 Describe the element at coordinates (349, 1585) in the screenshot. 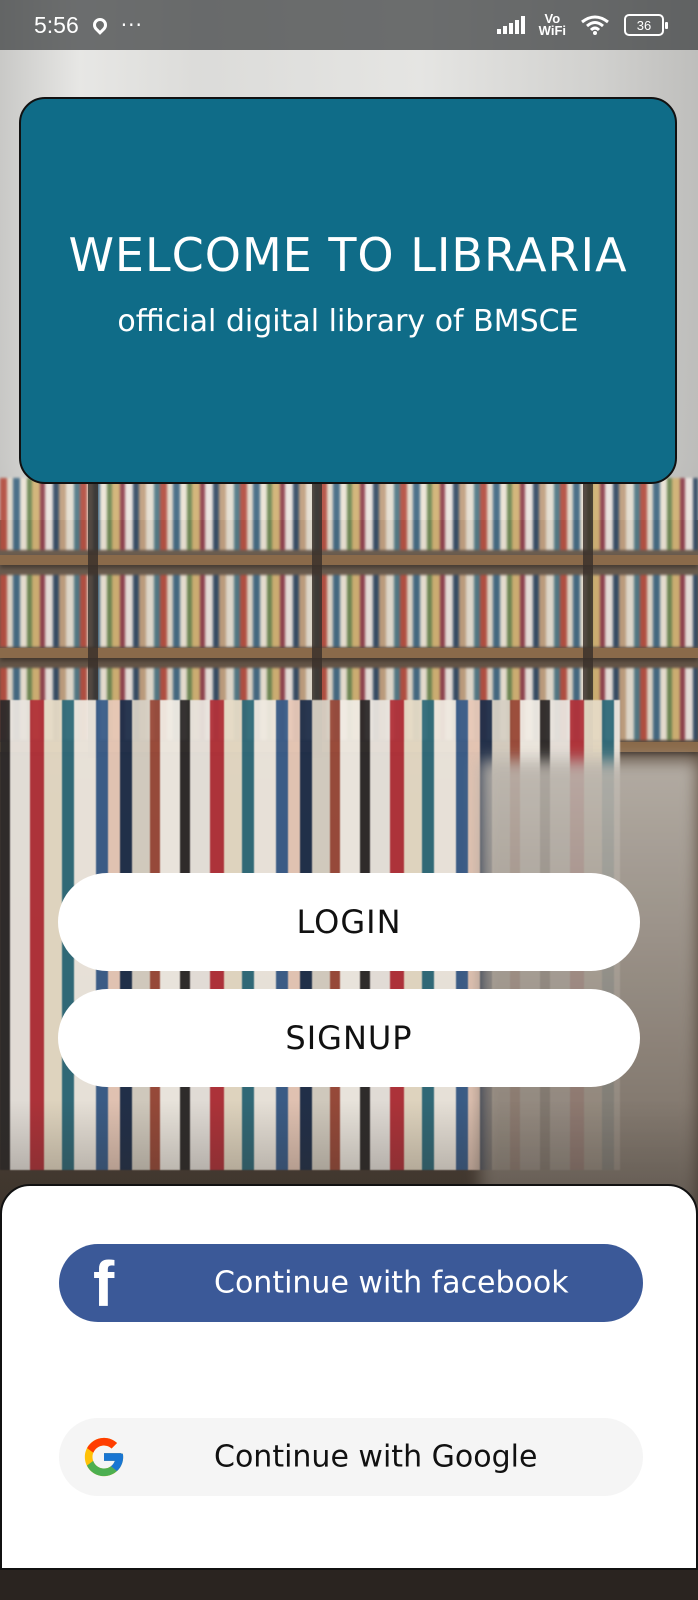

I see `bottom-edge-shade` at that location.